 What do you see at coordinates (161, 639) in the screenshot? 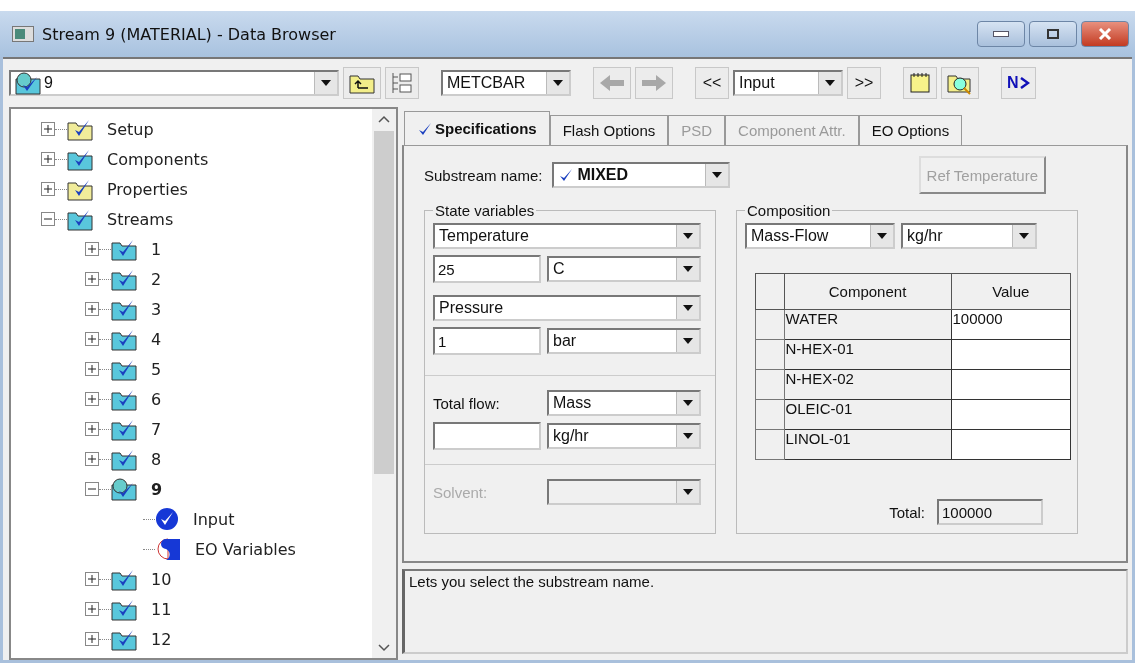
I see `tree-item: 12` at bounding box center [161, 639].